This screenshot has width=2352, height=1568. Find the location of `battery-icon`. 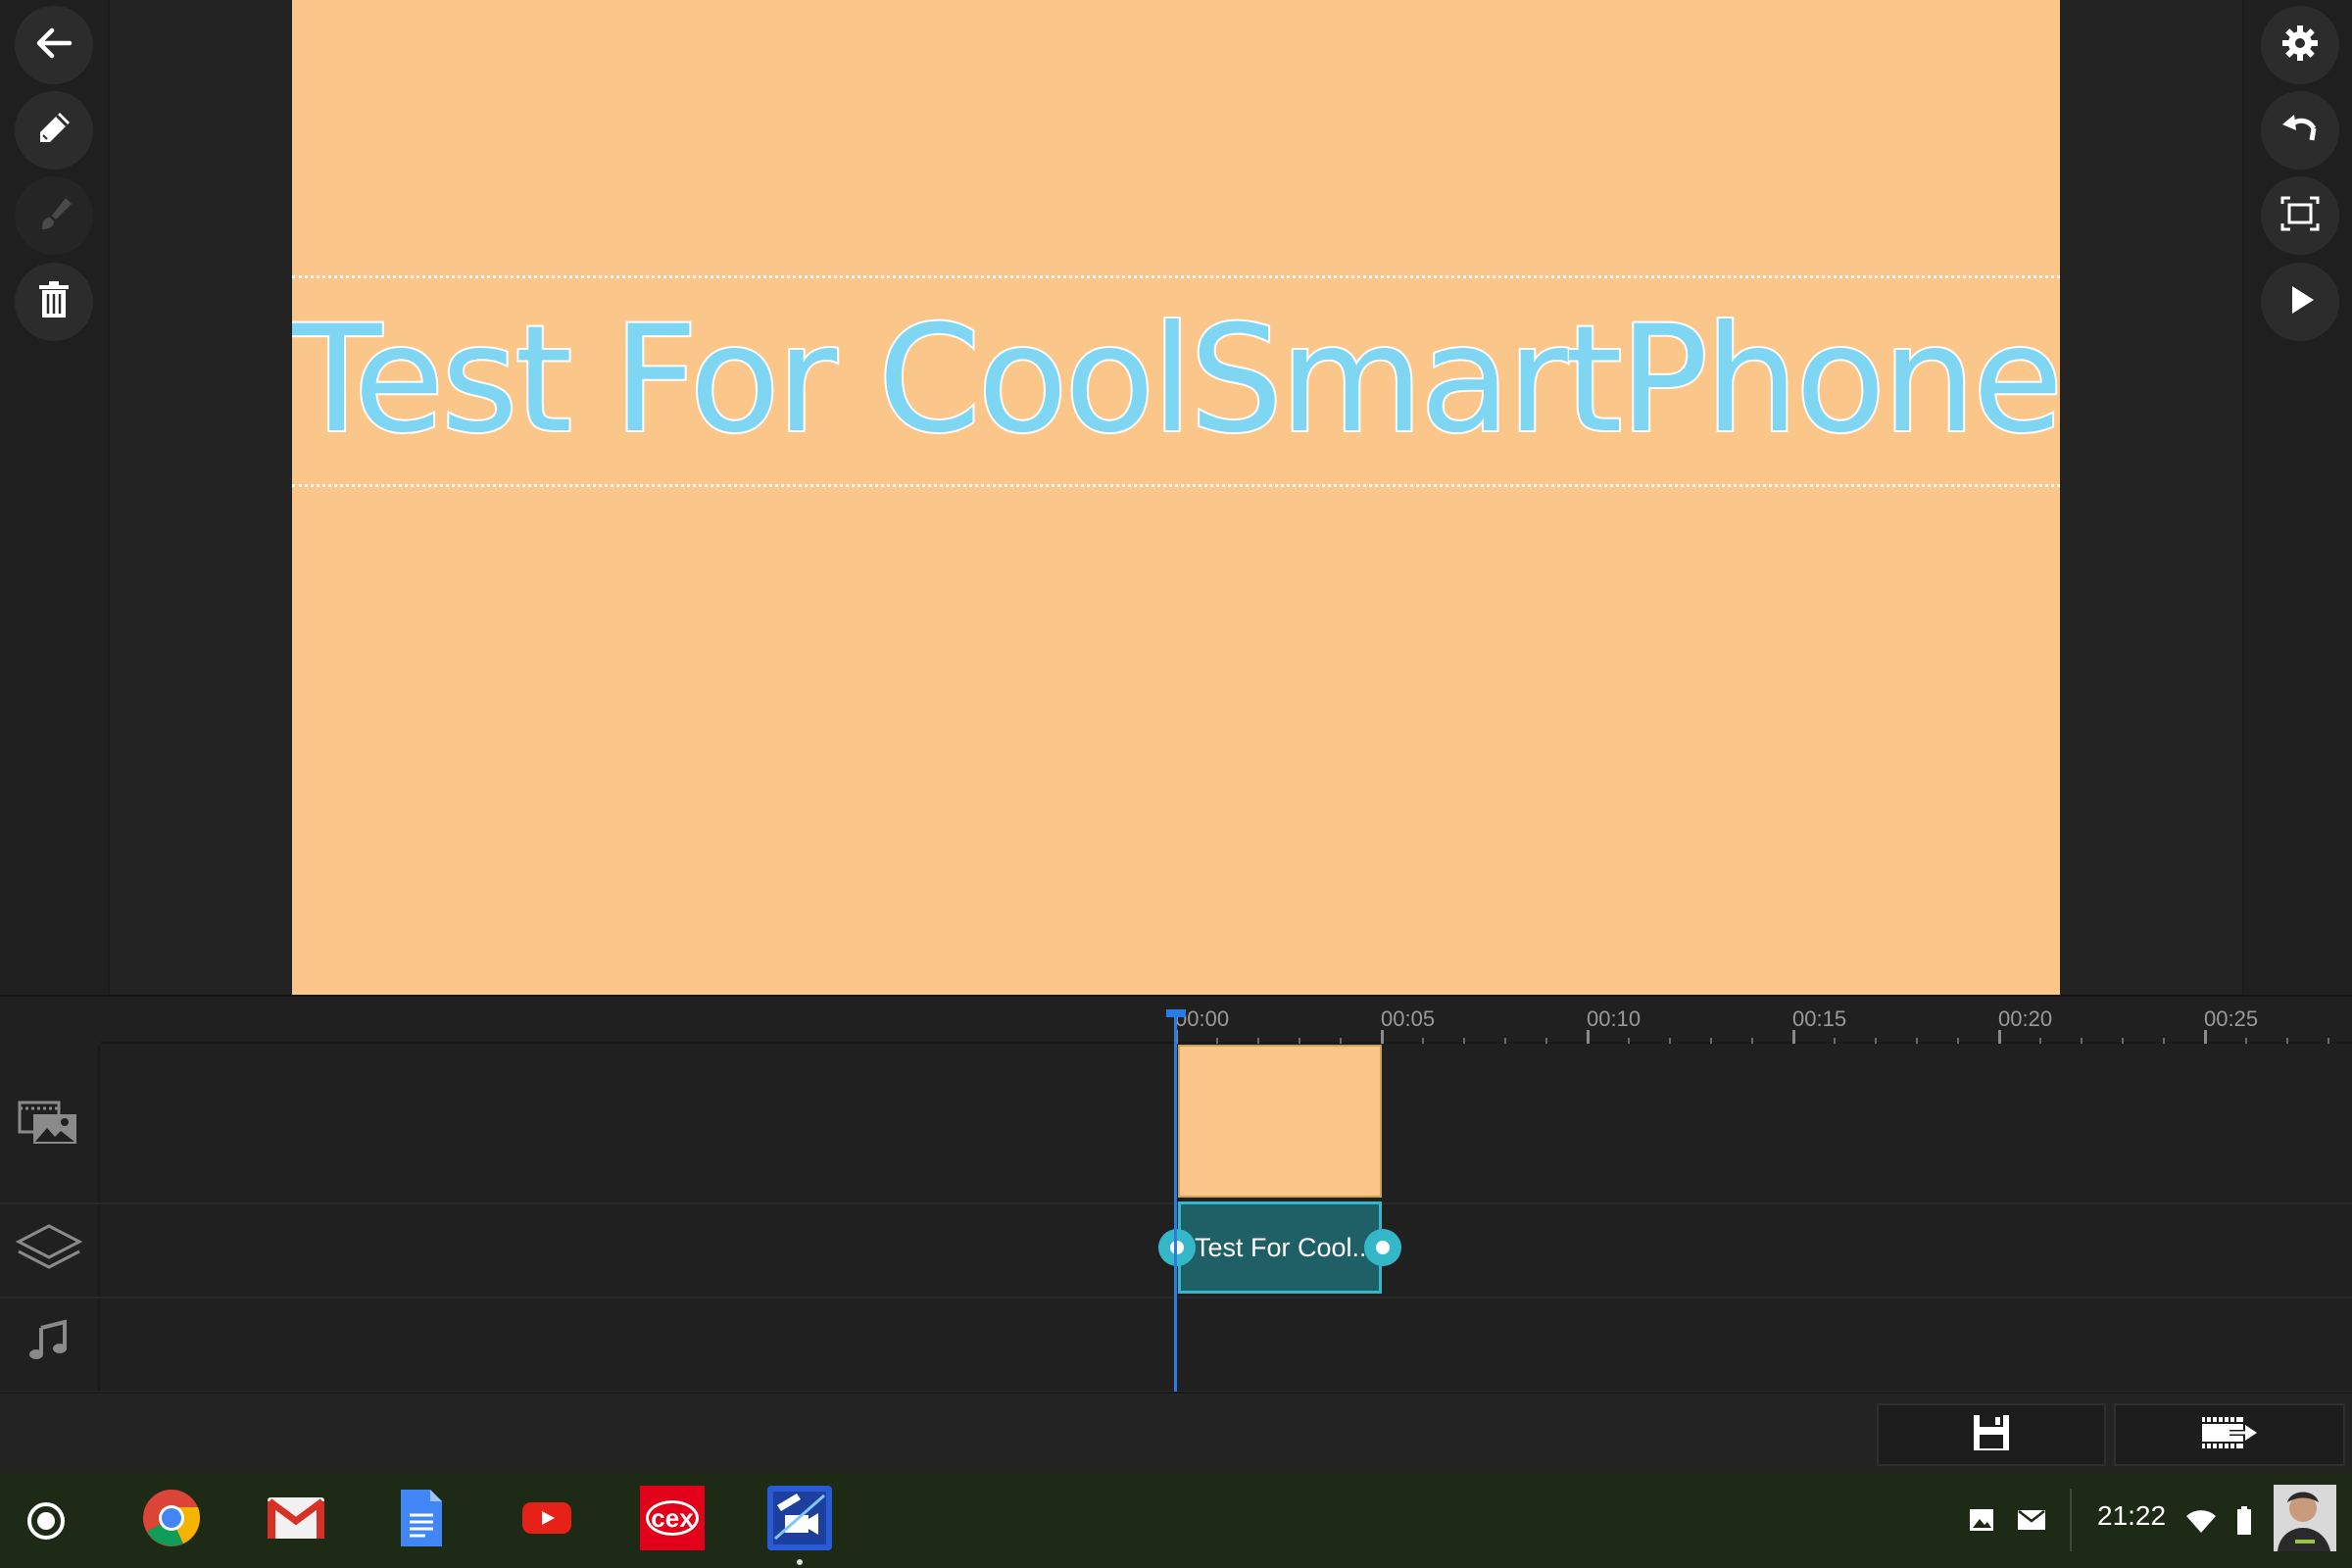

battery-icon is located at coordinates (2244, 1523).